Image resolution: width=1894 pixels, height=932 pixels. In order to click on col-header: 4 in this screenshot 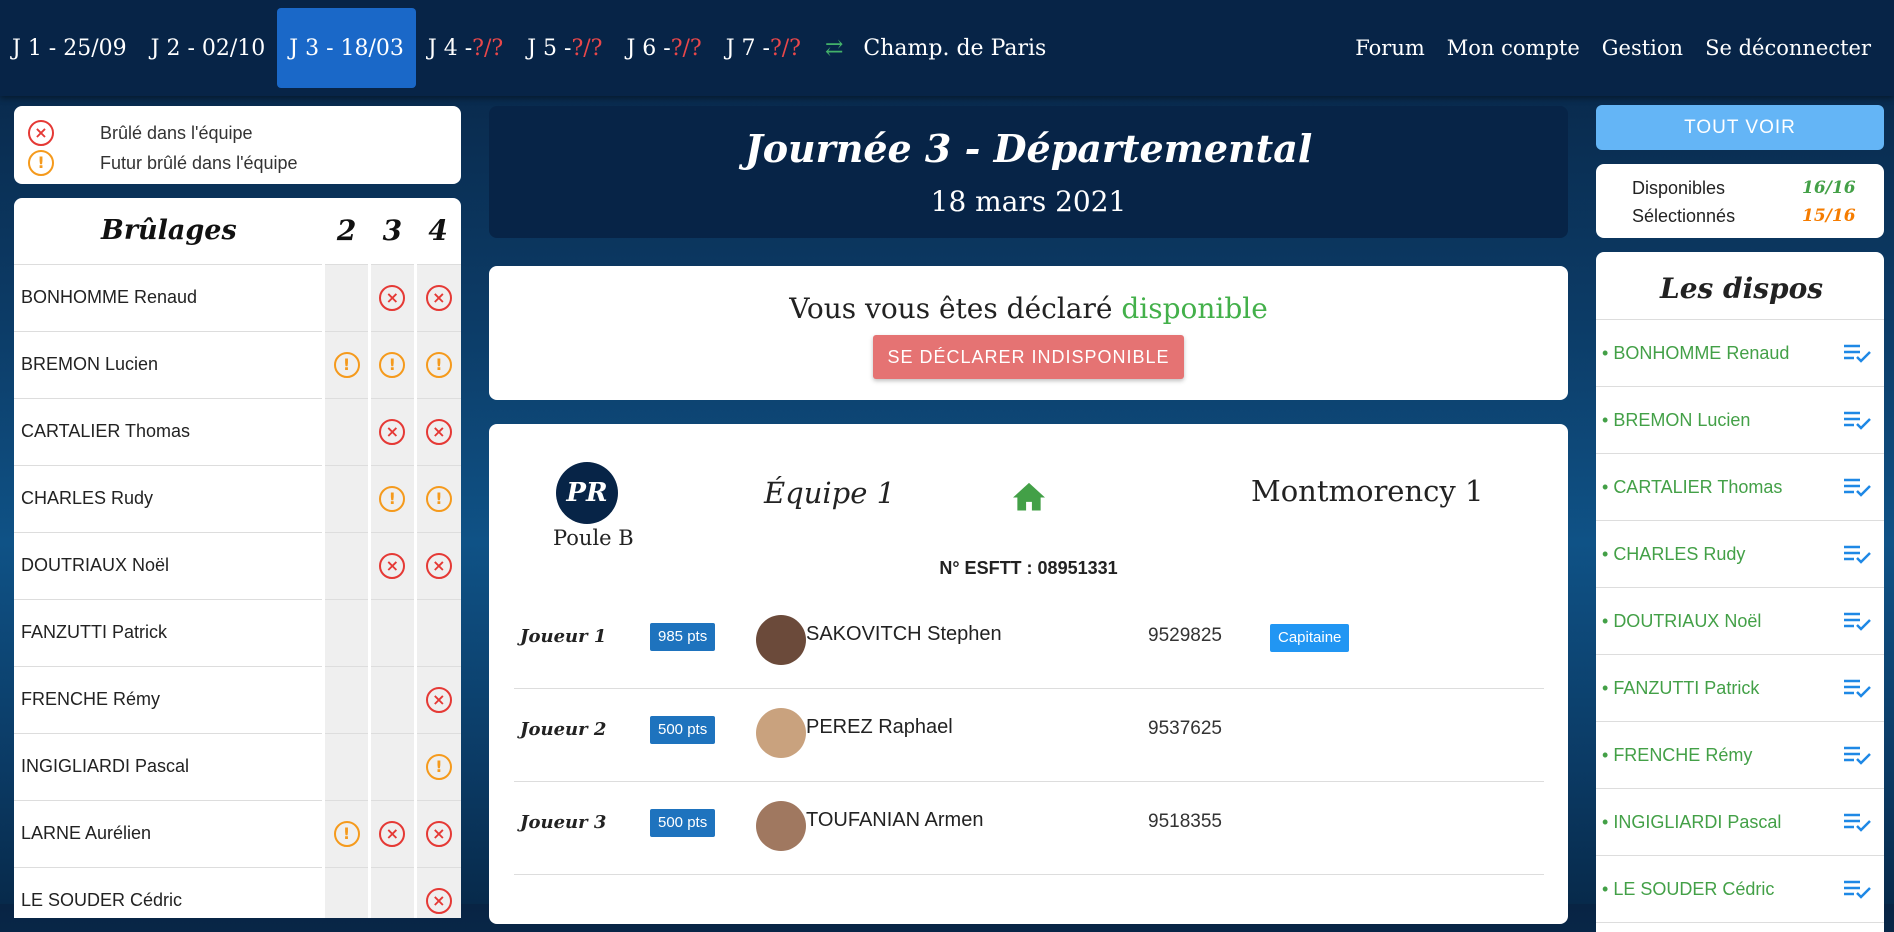, I will do `click(438, 231)`.